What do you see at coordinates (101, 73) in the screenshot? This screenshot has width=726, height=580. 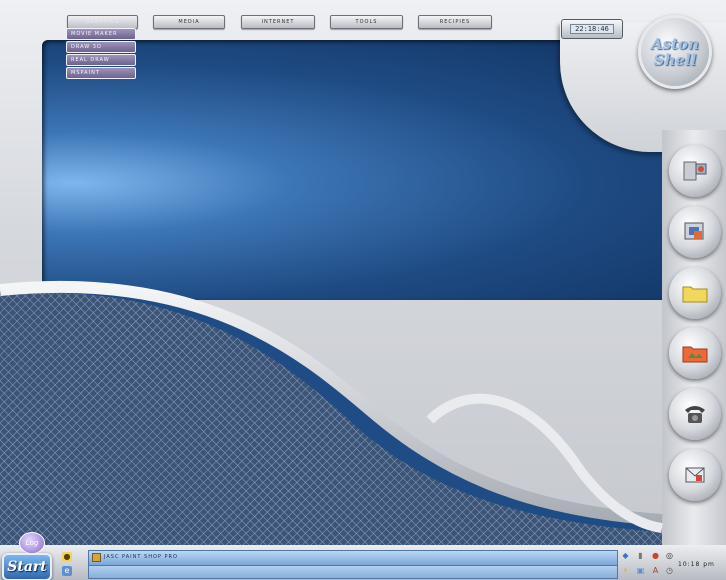 I see `submenu-mspaint: MSPaint` at bounding box center [101, 73].